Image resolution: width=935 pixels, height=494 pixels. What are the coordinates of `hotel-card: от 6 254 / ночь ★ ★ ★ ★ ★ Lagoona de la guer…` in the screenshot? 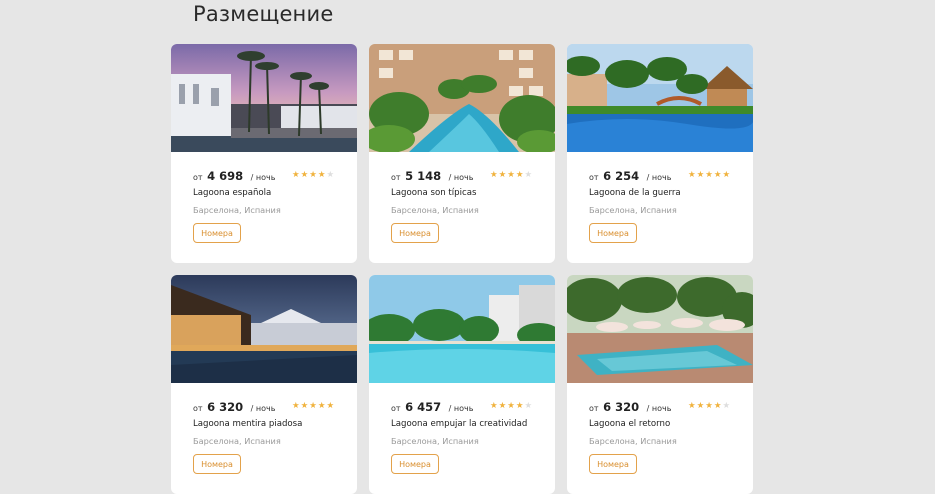 It's located at (660, 153).